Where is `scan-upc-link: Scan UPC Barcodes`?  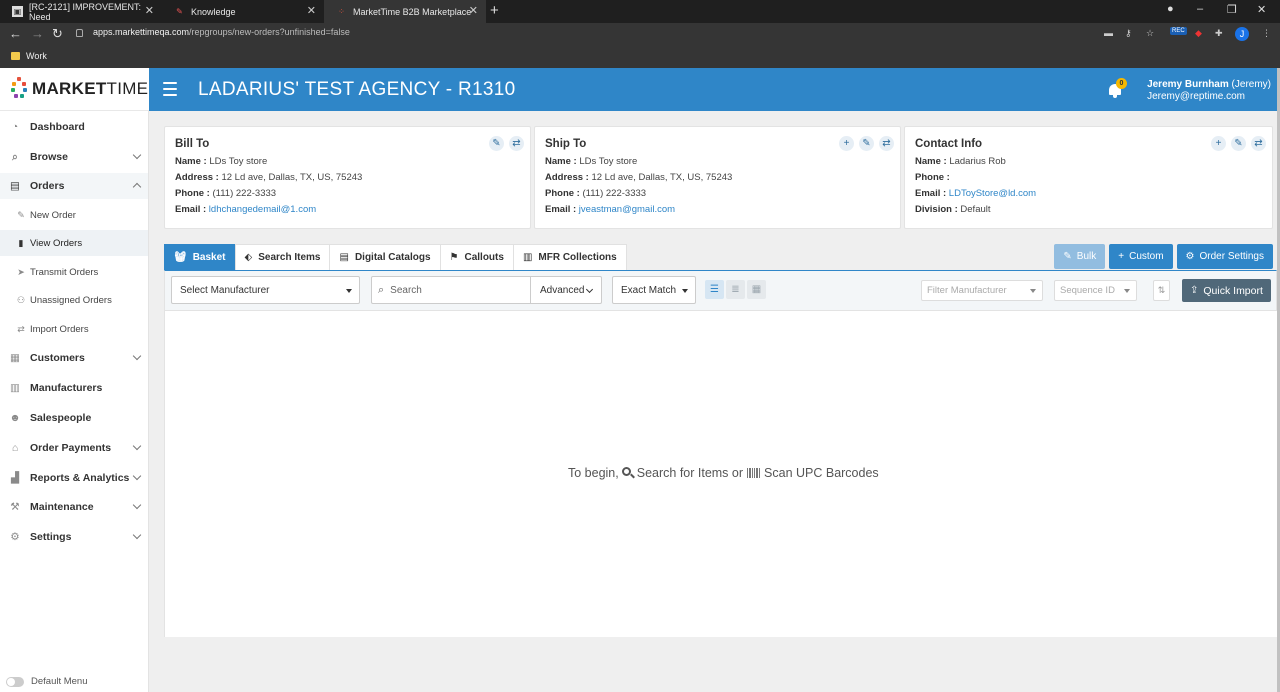
scan-upc-link: Scan UPC Barcodes is located at coordinates (821, 473).